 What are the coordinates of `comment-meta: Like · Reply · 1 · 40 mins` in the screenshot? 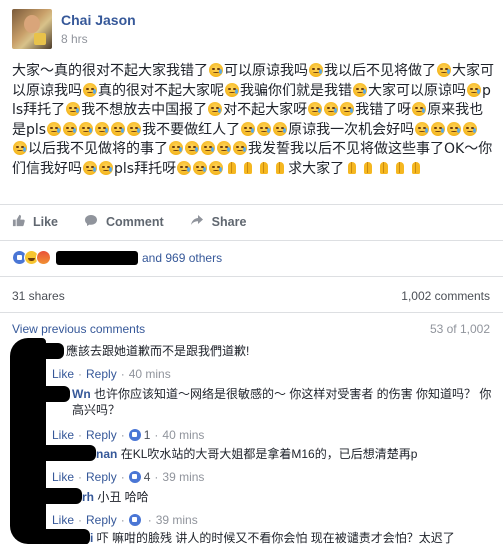 It's located at (128, 435).